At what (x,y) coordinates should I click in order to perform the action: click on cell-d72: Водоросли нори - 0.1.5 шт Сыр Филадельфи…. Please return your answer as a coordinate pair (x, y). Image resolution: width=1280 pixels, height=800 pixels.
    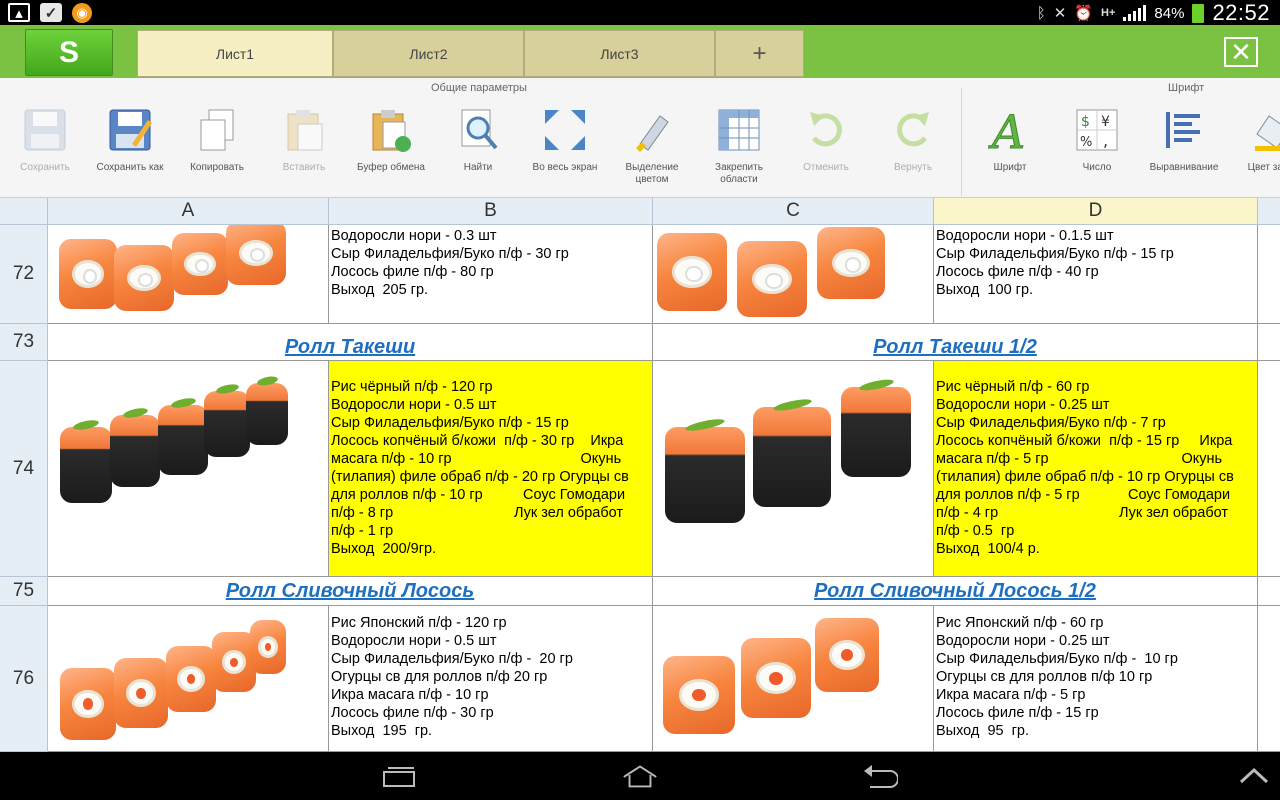
    Looking at the image, I should click on (1096, 274).